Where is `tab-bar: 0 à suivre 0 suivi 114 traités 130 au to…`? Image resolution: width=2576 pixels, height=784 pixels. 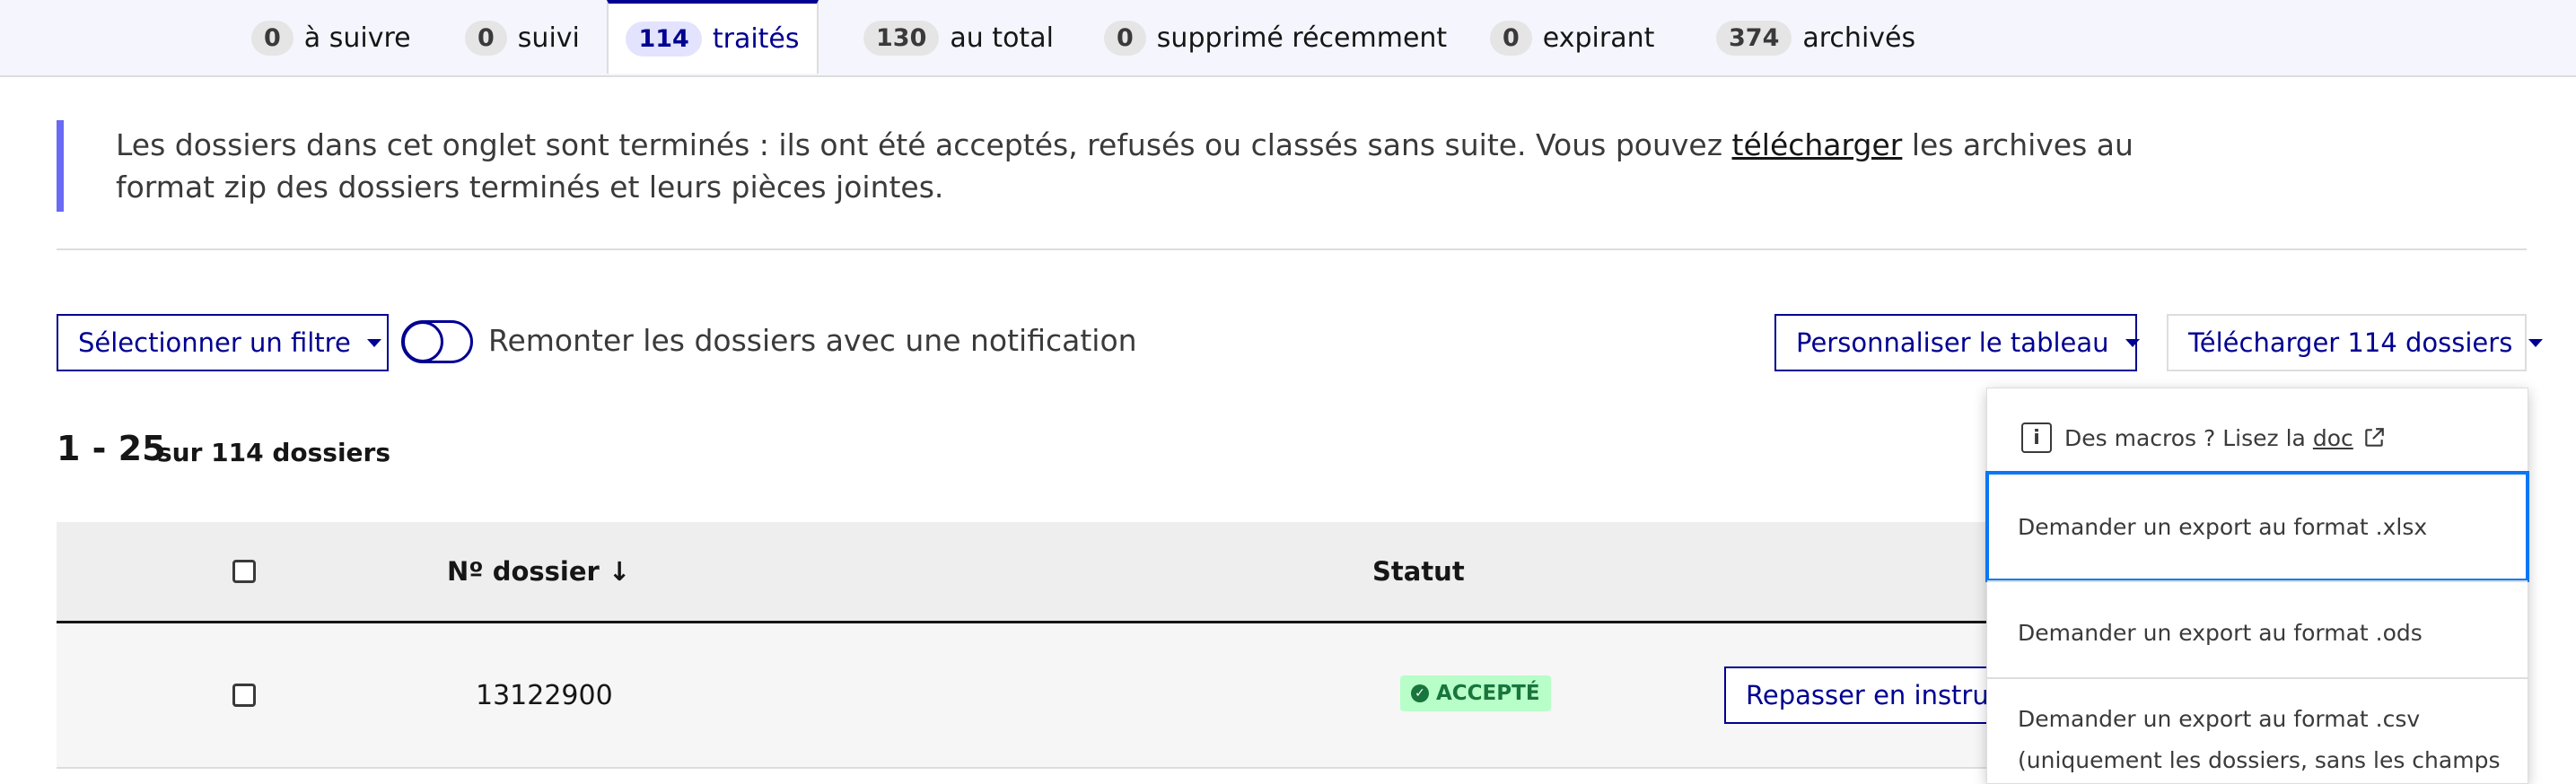
tab-bar: 0 à suivre 0 suivi 114 traités 130 au to… is located at coordinates (1288, 39).